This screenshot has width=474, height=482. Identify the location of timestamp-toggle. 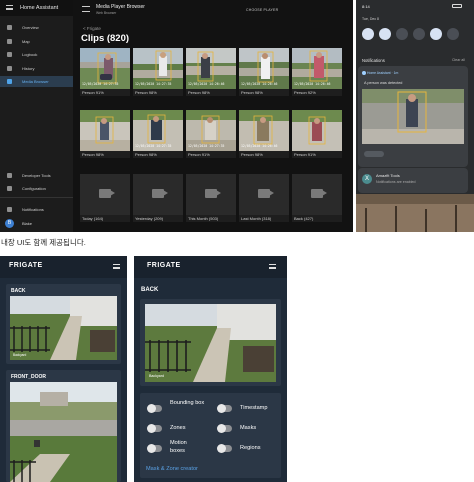
(224, 408).